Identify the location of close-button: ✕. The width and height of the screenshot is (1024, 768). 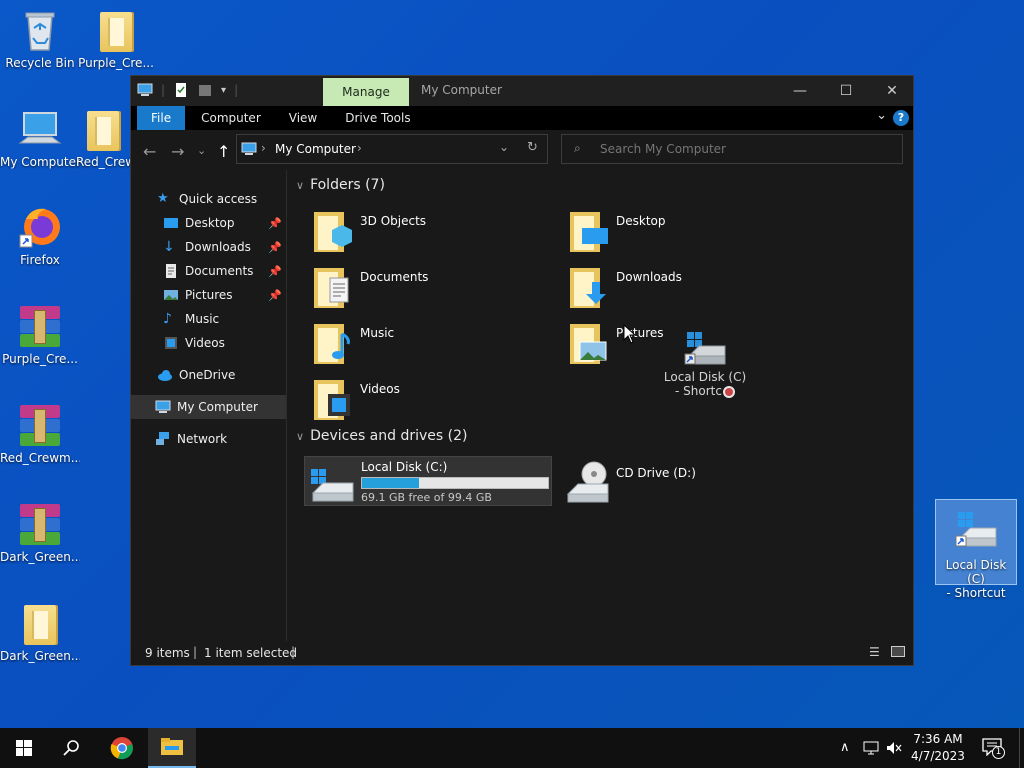
(892, 91).